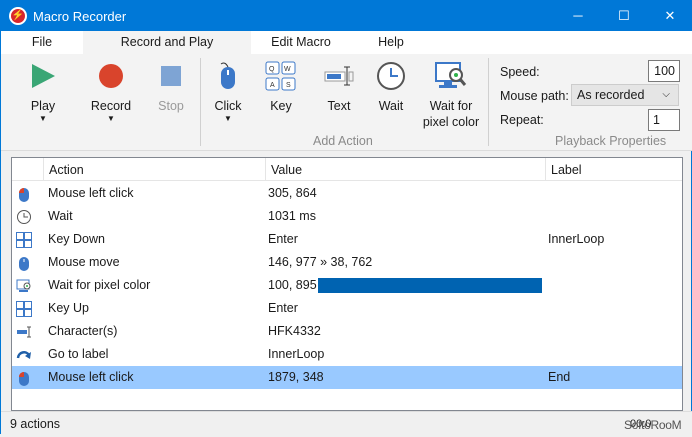  I want to click on table-row: Mouse left click 305, 864, so click(347, 193).